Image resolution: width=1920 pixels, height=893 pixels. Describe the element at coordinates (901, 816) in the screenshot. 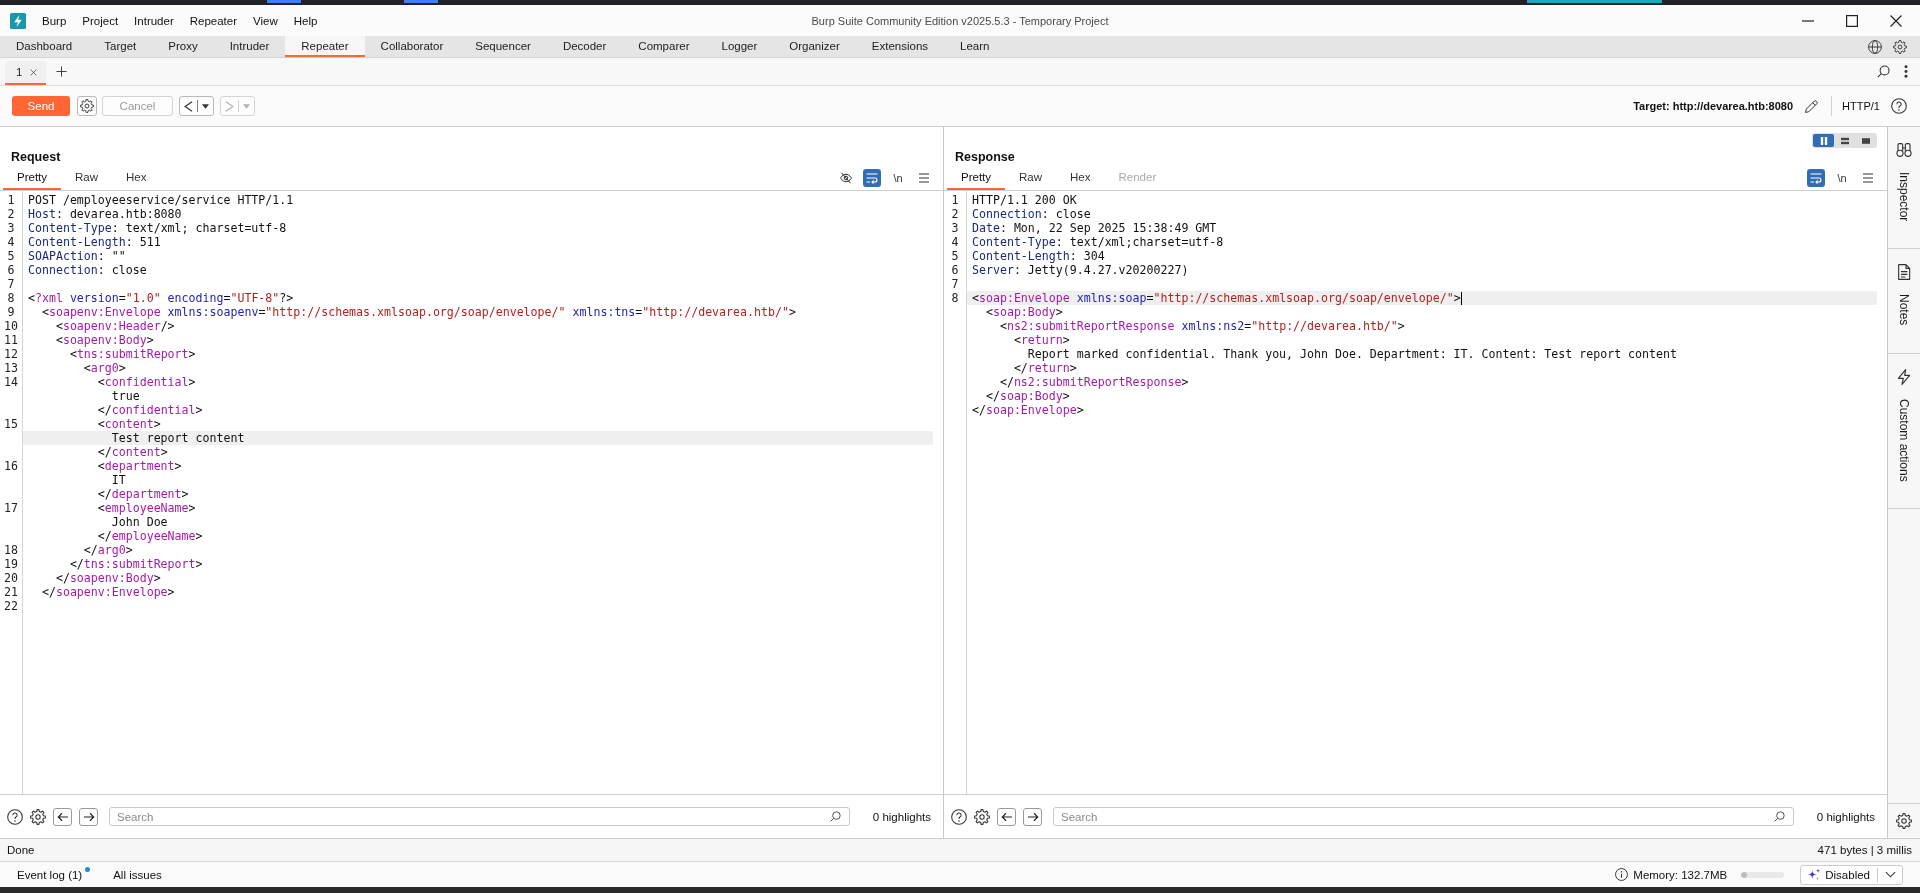

I see `highlight-count: 0 highlights` at that location.